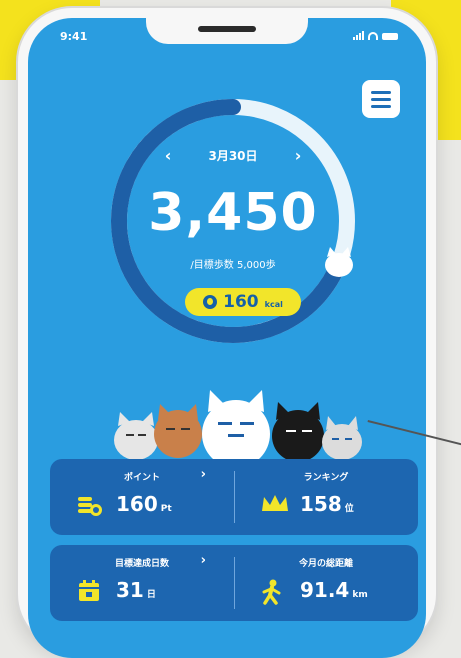 The image size is (461, 658). I want to click on stats-card-row-2: 目標達成日数 › 31 日 今月の総距離 91.4 km, so click(234, 583).